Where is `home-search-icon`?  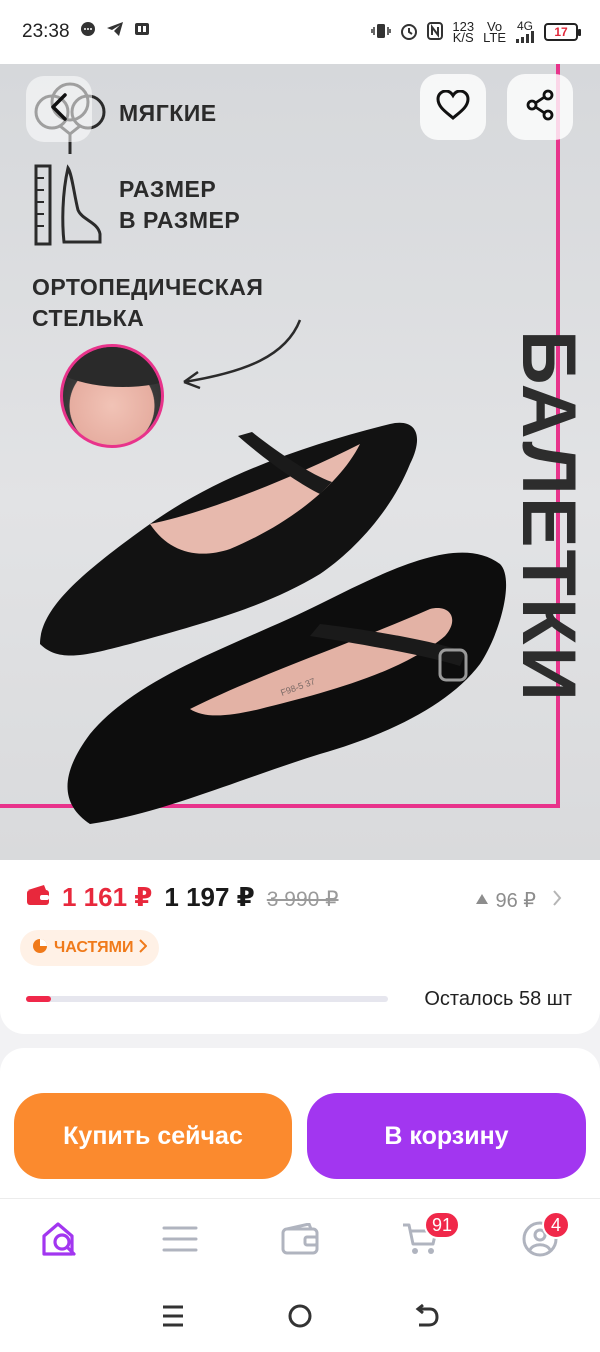
home-search-icon is located at coordinates (60, 1241).